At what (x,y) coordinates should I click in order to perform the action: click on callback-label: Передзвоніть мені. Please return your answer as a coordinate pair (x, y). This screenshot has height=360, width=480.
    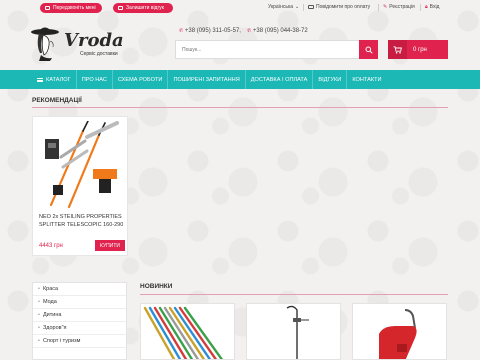
    Looking at the image, I should click on (74, 8).